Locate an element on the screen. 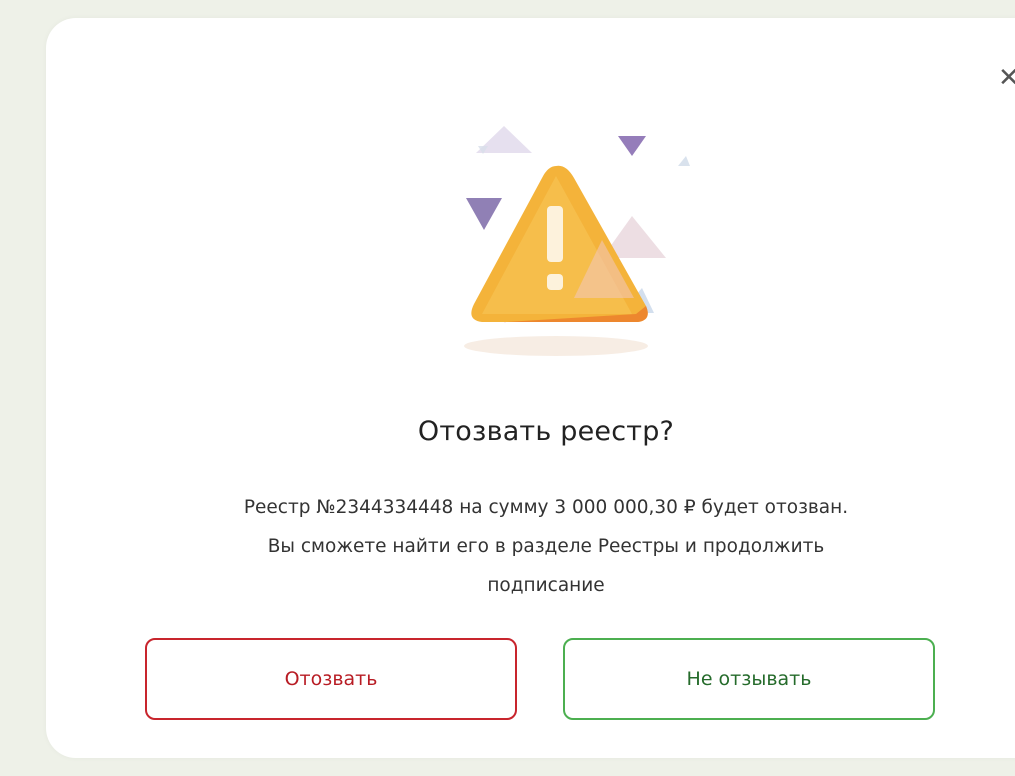 The image size is (1015, 776). warning-triangle-icon is located at coordinates (577, 241).